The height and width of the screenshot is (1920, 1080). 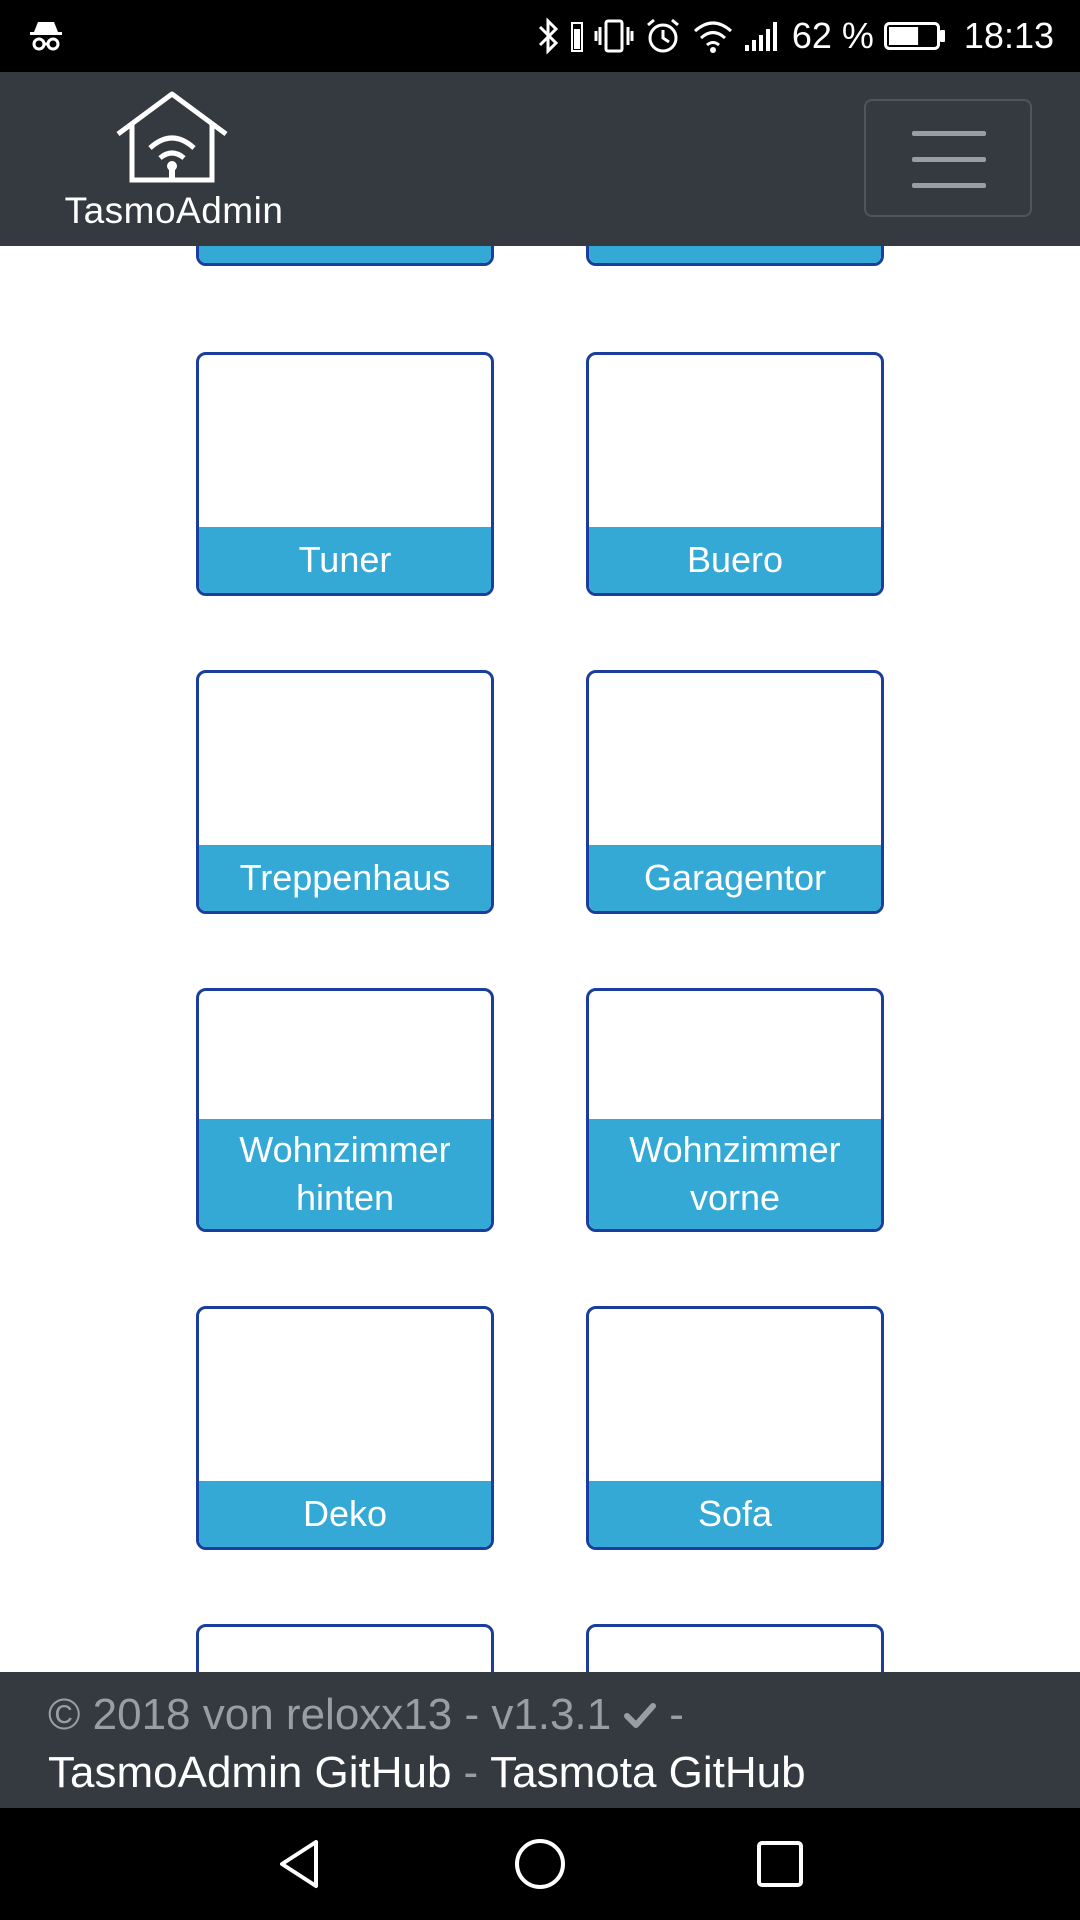 What do you see at coordinates (640, 1715) in the screenshot?
I see `check-icon` at bounding box center [640, 1715].